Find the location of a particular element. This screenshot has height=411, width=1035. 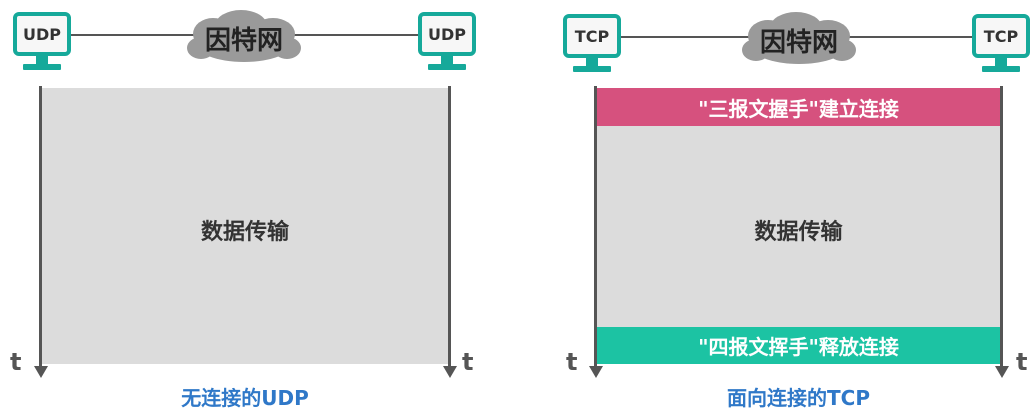

udp-left-host-label: UDP is located at coordinates (42, 34).